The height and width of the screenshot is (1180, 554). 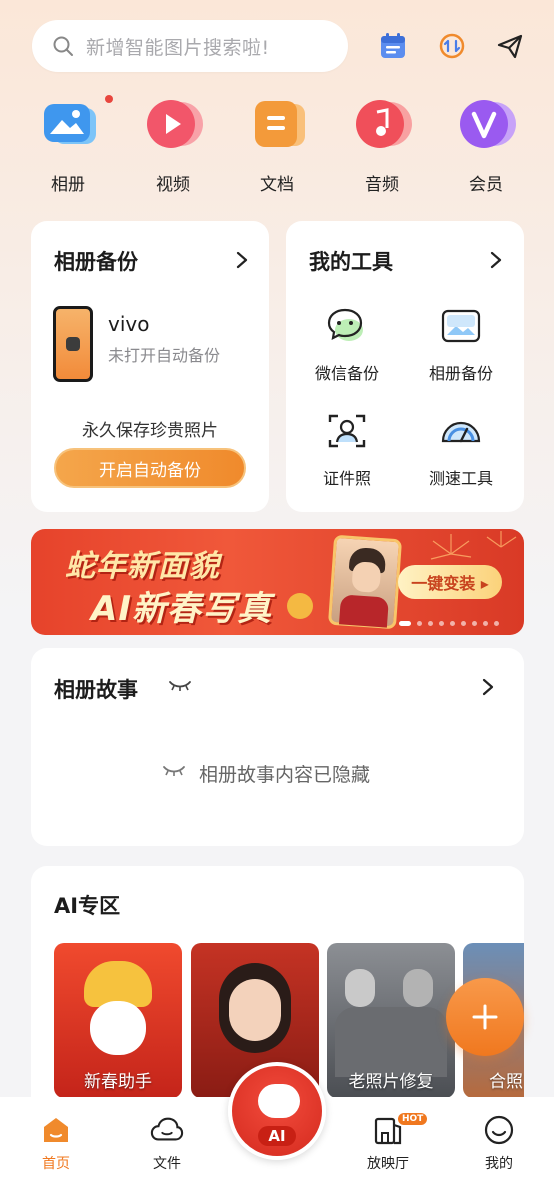 I want to click on wechat-icon, so click(x=347, y=326).